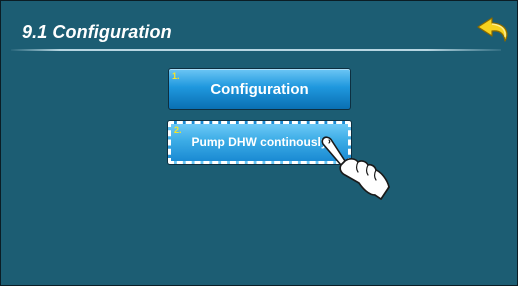 This screenshot has height=286, width=518. I want to click on title-divider, so click(256, 50).